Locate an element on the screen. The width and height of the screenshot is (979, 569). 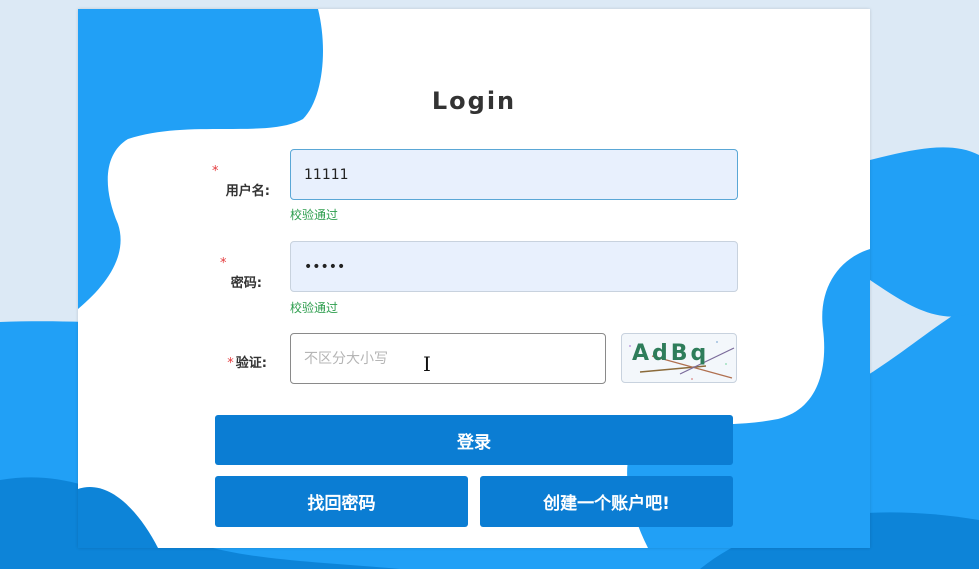
captcha-input is located at coordinates (448, 358).